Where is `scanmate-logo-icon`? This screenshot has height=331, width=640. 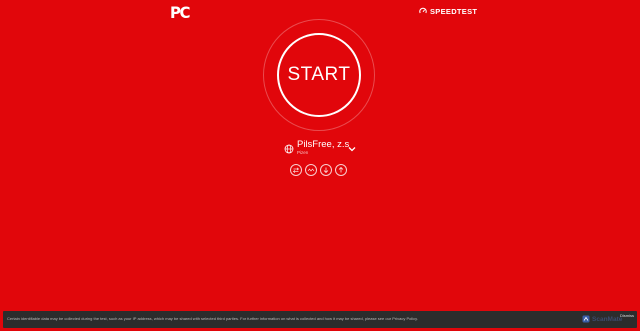
scanmate-logo-icon is located at coordinates (586, 319).